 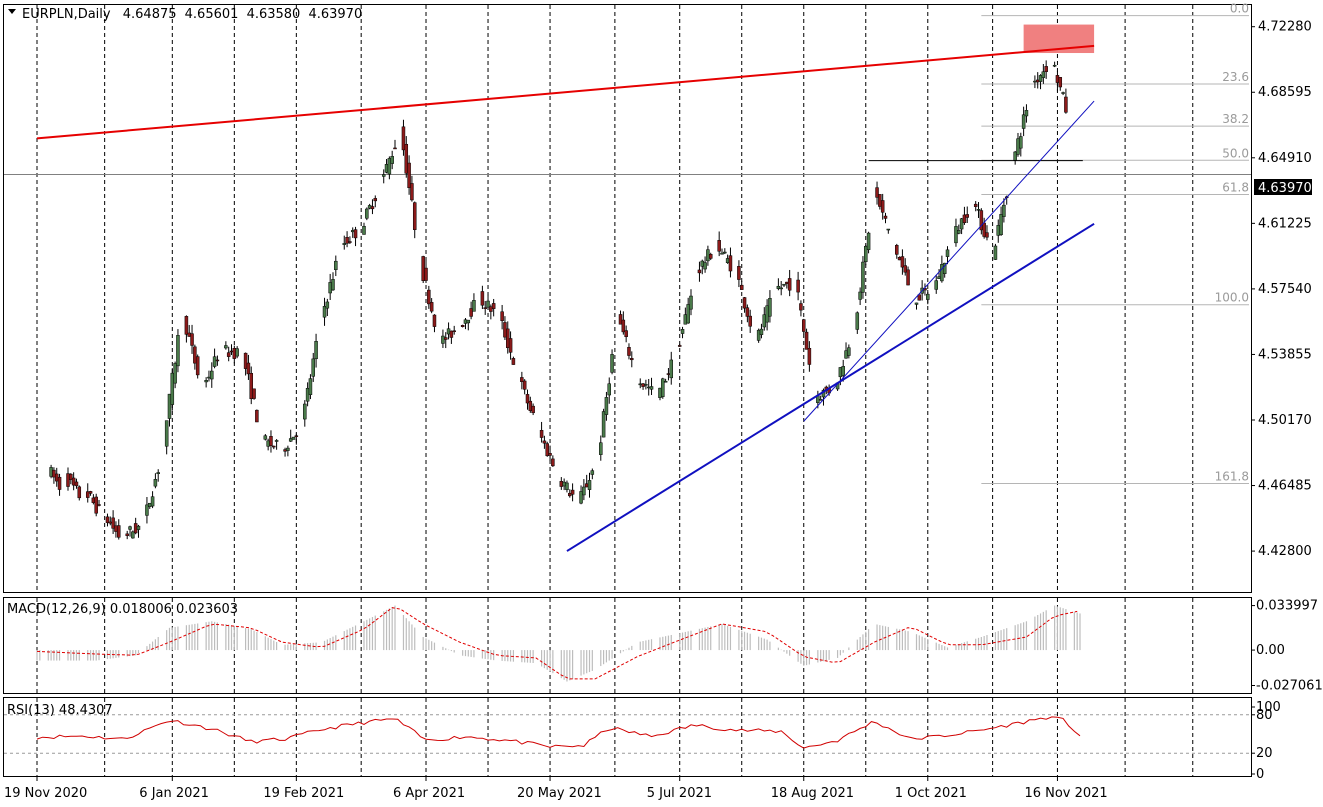 What do you see at coordinates (1232, 476) in the screenshot?
I see `fib-level-label: 161.8` at bounding box center [1232, 476].